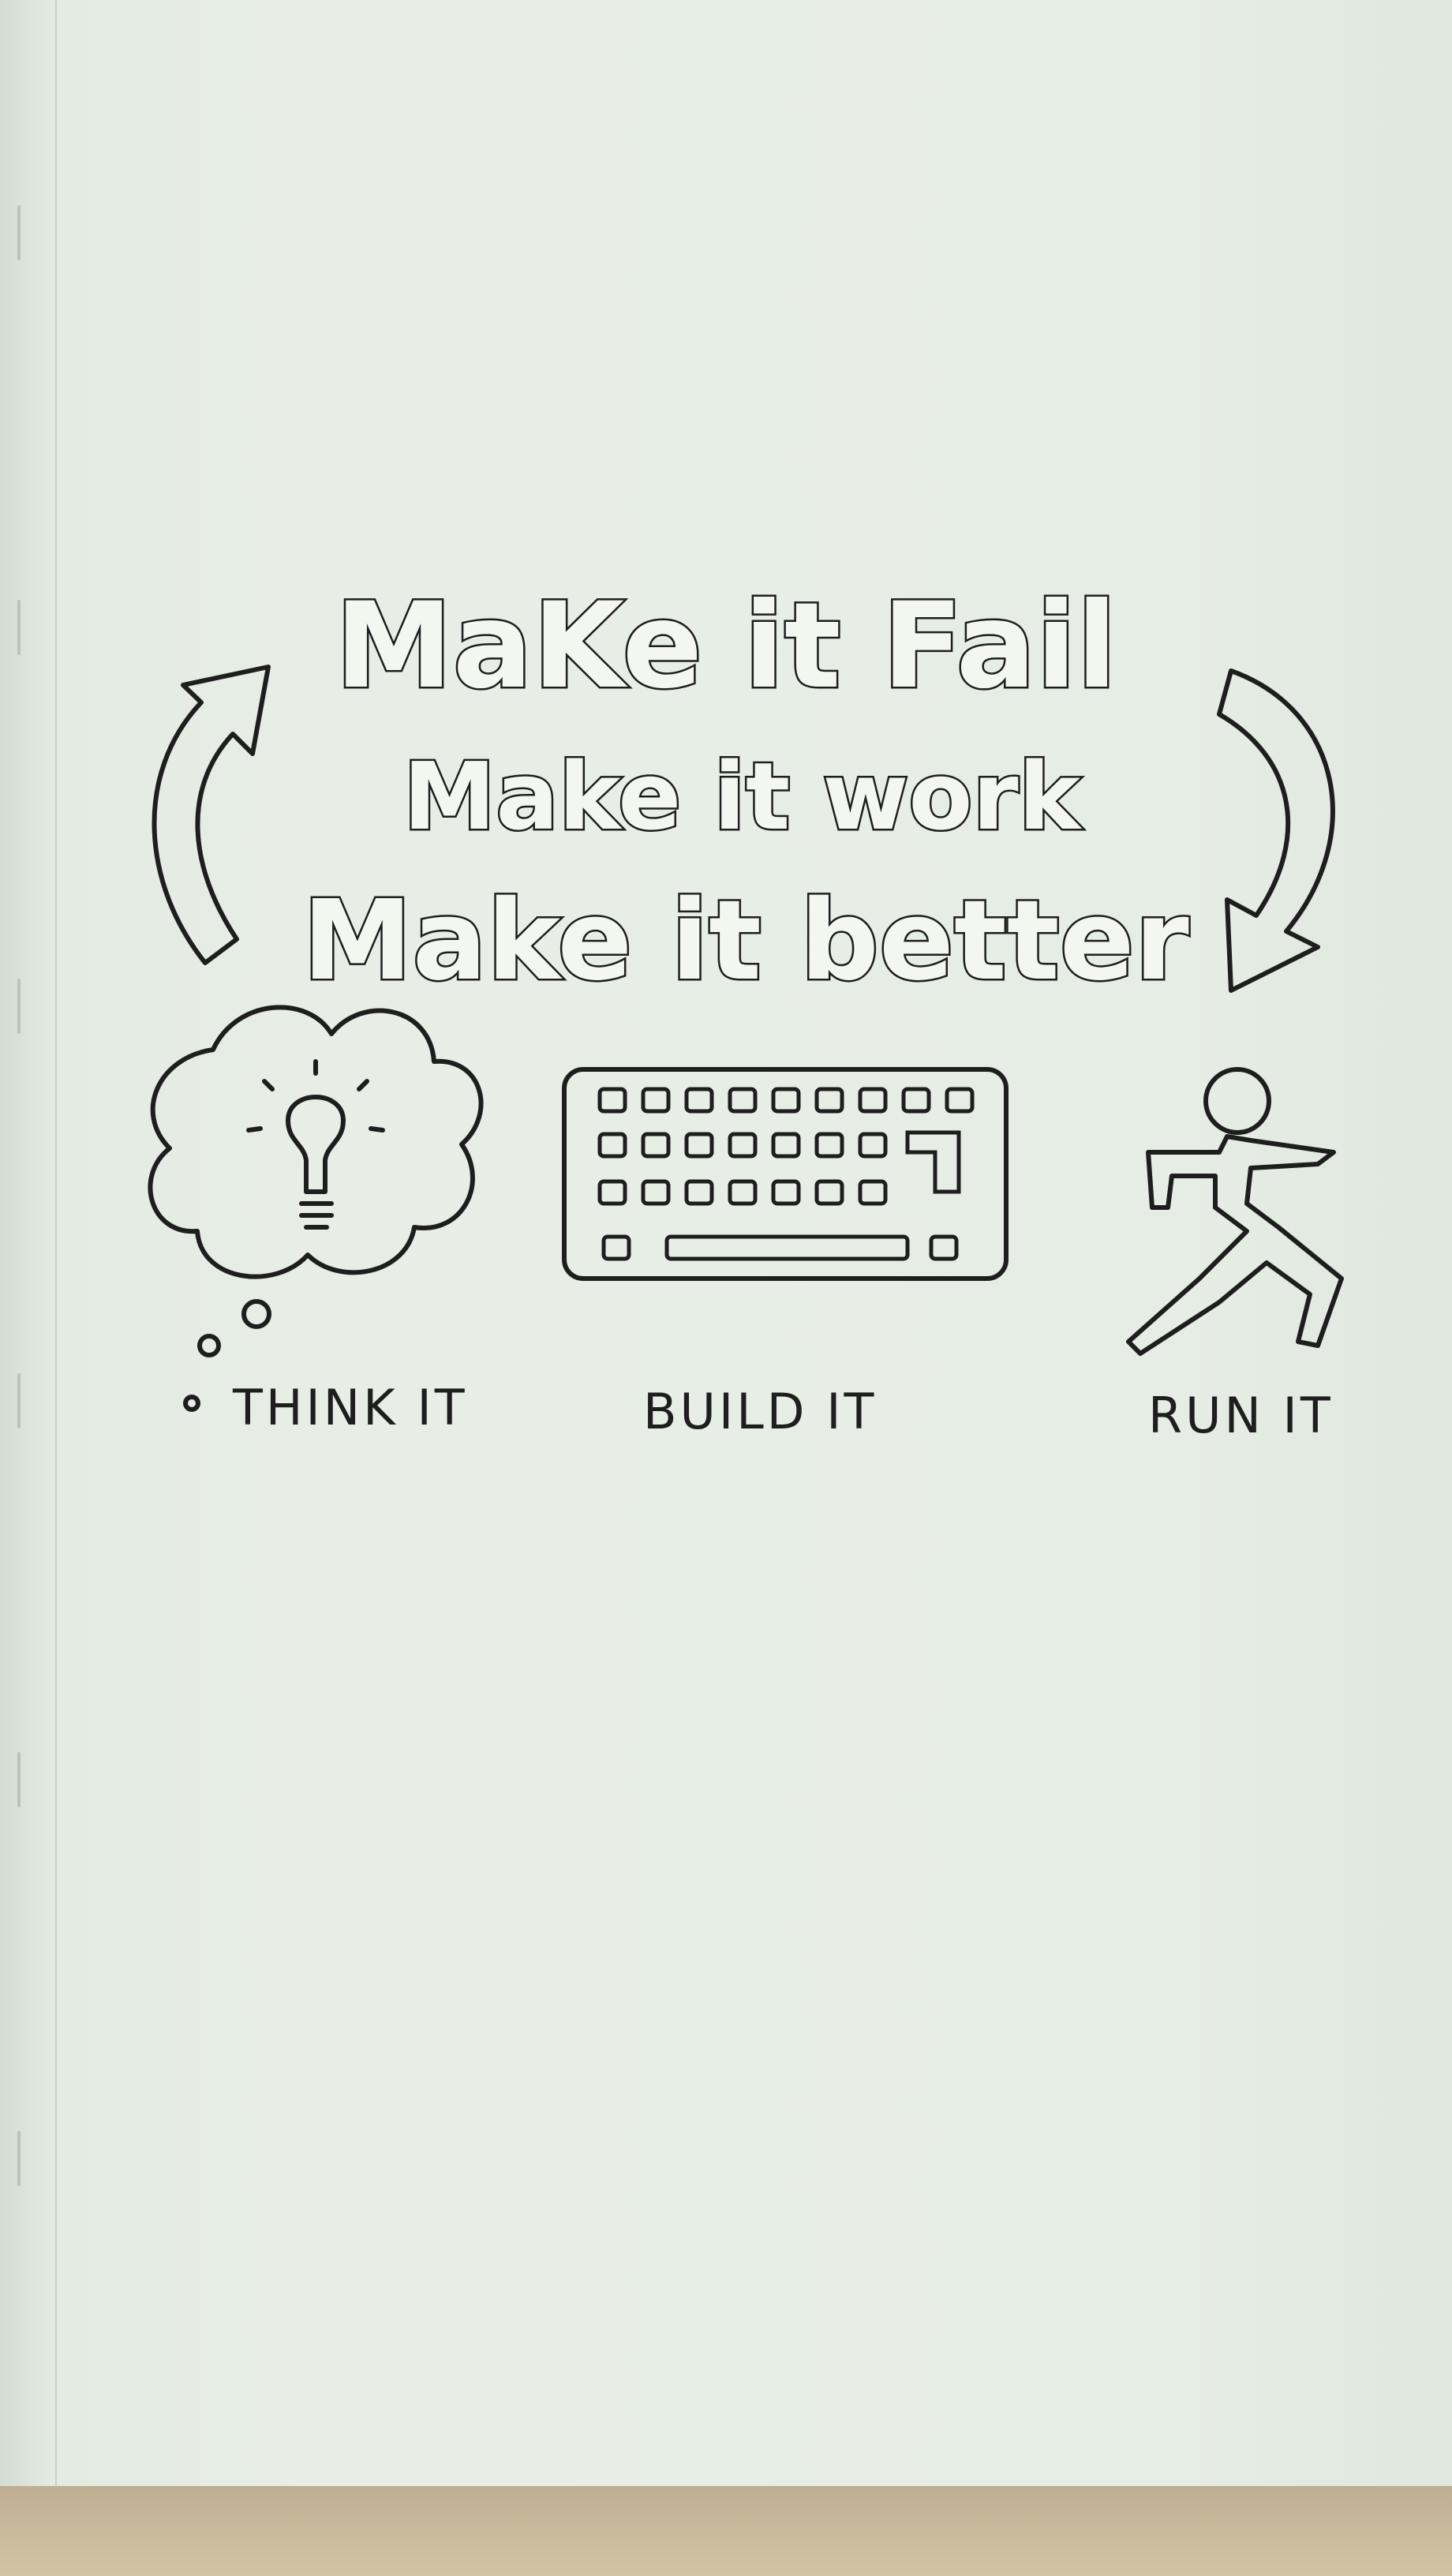  Describe the element at coordinates (211, 815) in the screenshot. I see `curved-arrow-up-icon` at that location.